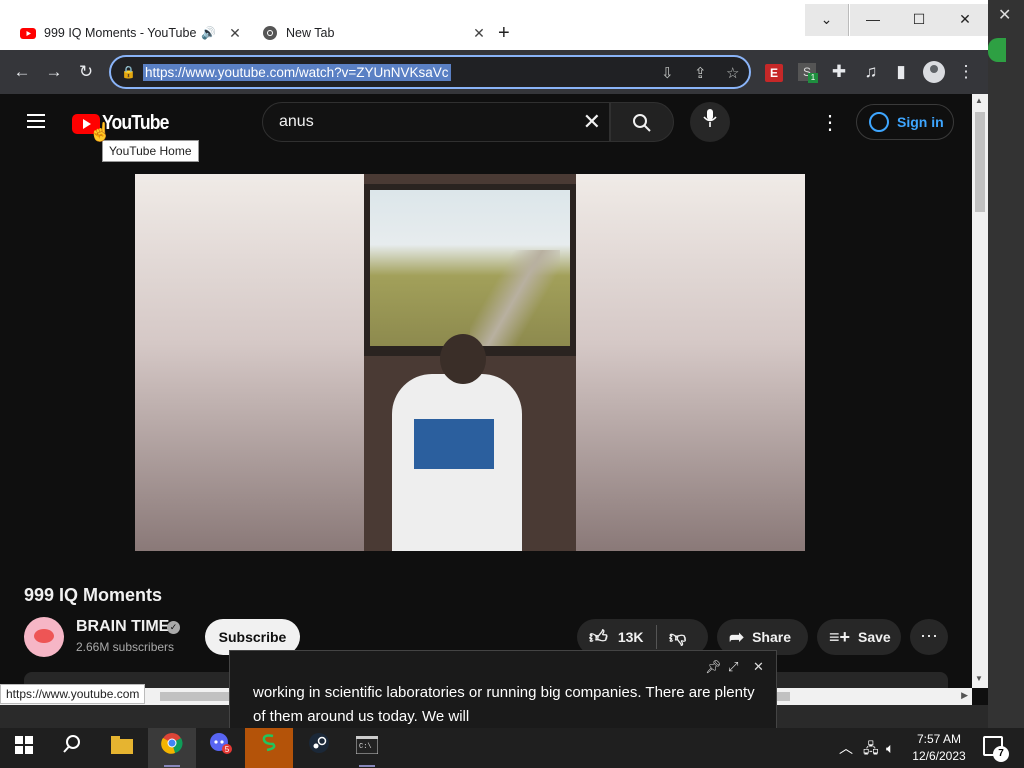  I want to click on thumbs-down-icon: 👎︎, so click(671, 637).